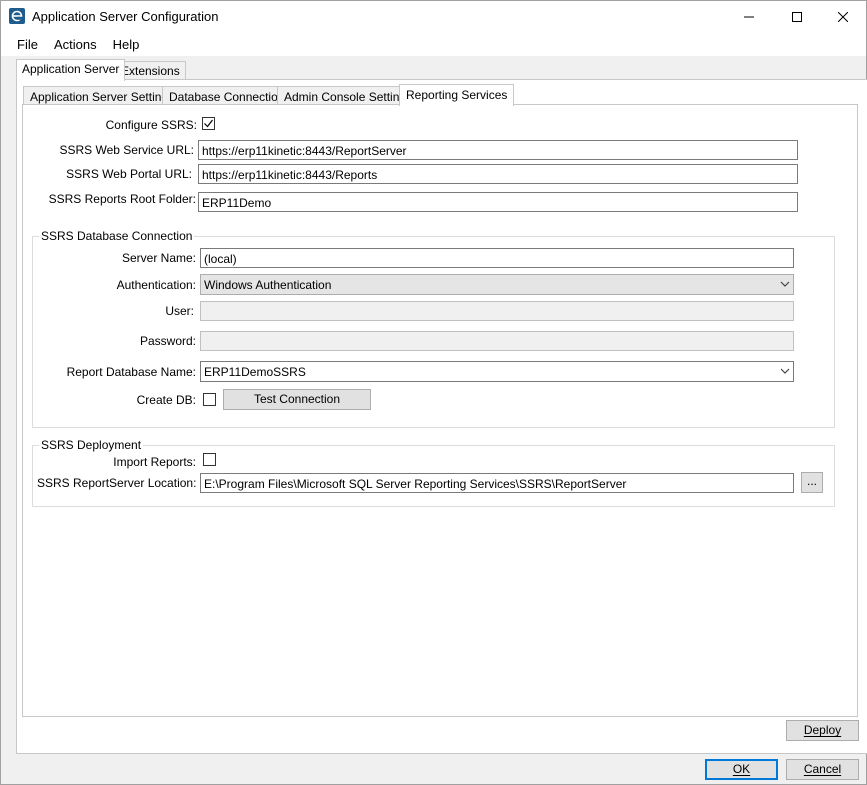  What do you see at coordinates (457, 95) in the screenshot?
I see `tab-reporting-services: Reporting Services` at bounding box center [457, 95].